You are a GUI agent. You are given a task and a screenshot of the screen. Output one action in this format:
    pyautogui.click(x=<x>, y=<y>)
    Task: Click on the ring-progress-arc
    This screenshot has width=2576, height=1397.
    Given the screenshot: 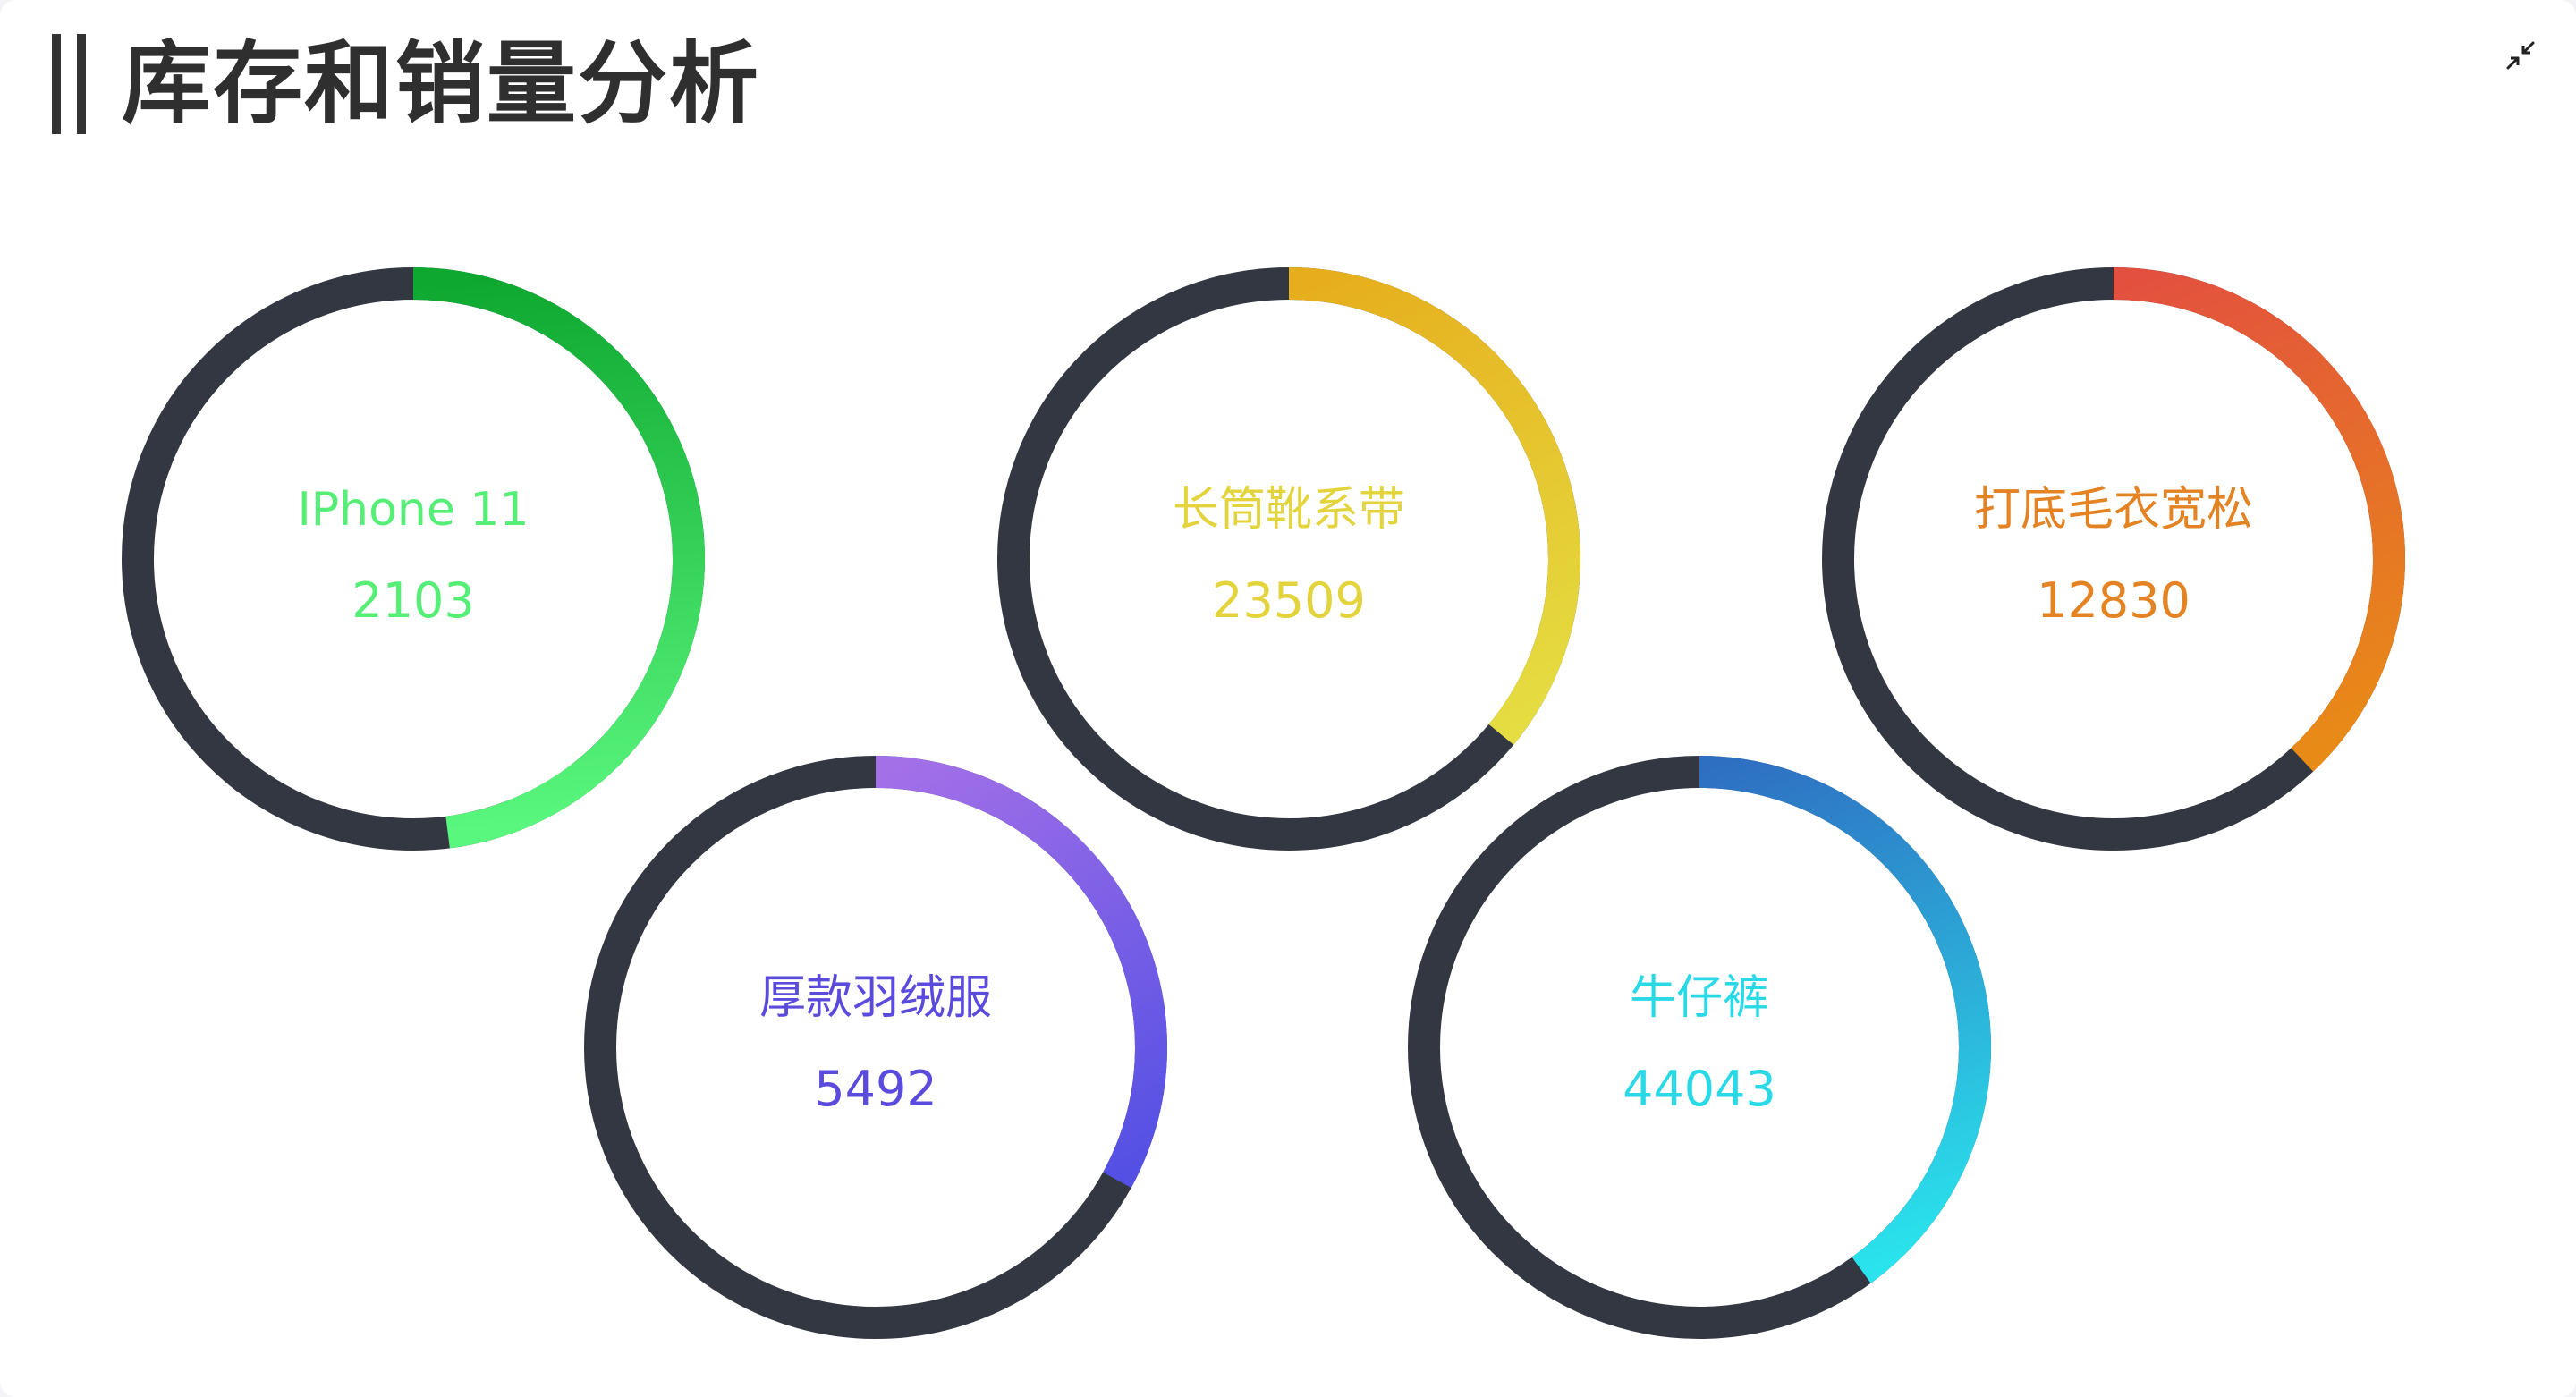 What is the action you would take?
    pyautogui.click(x=558, y=558)
    